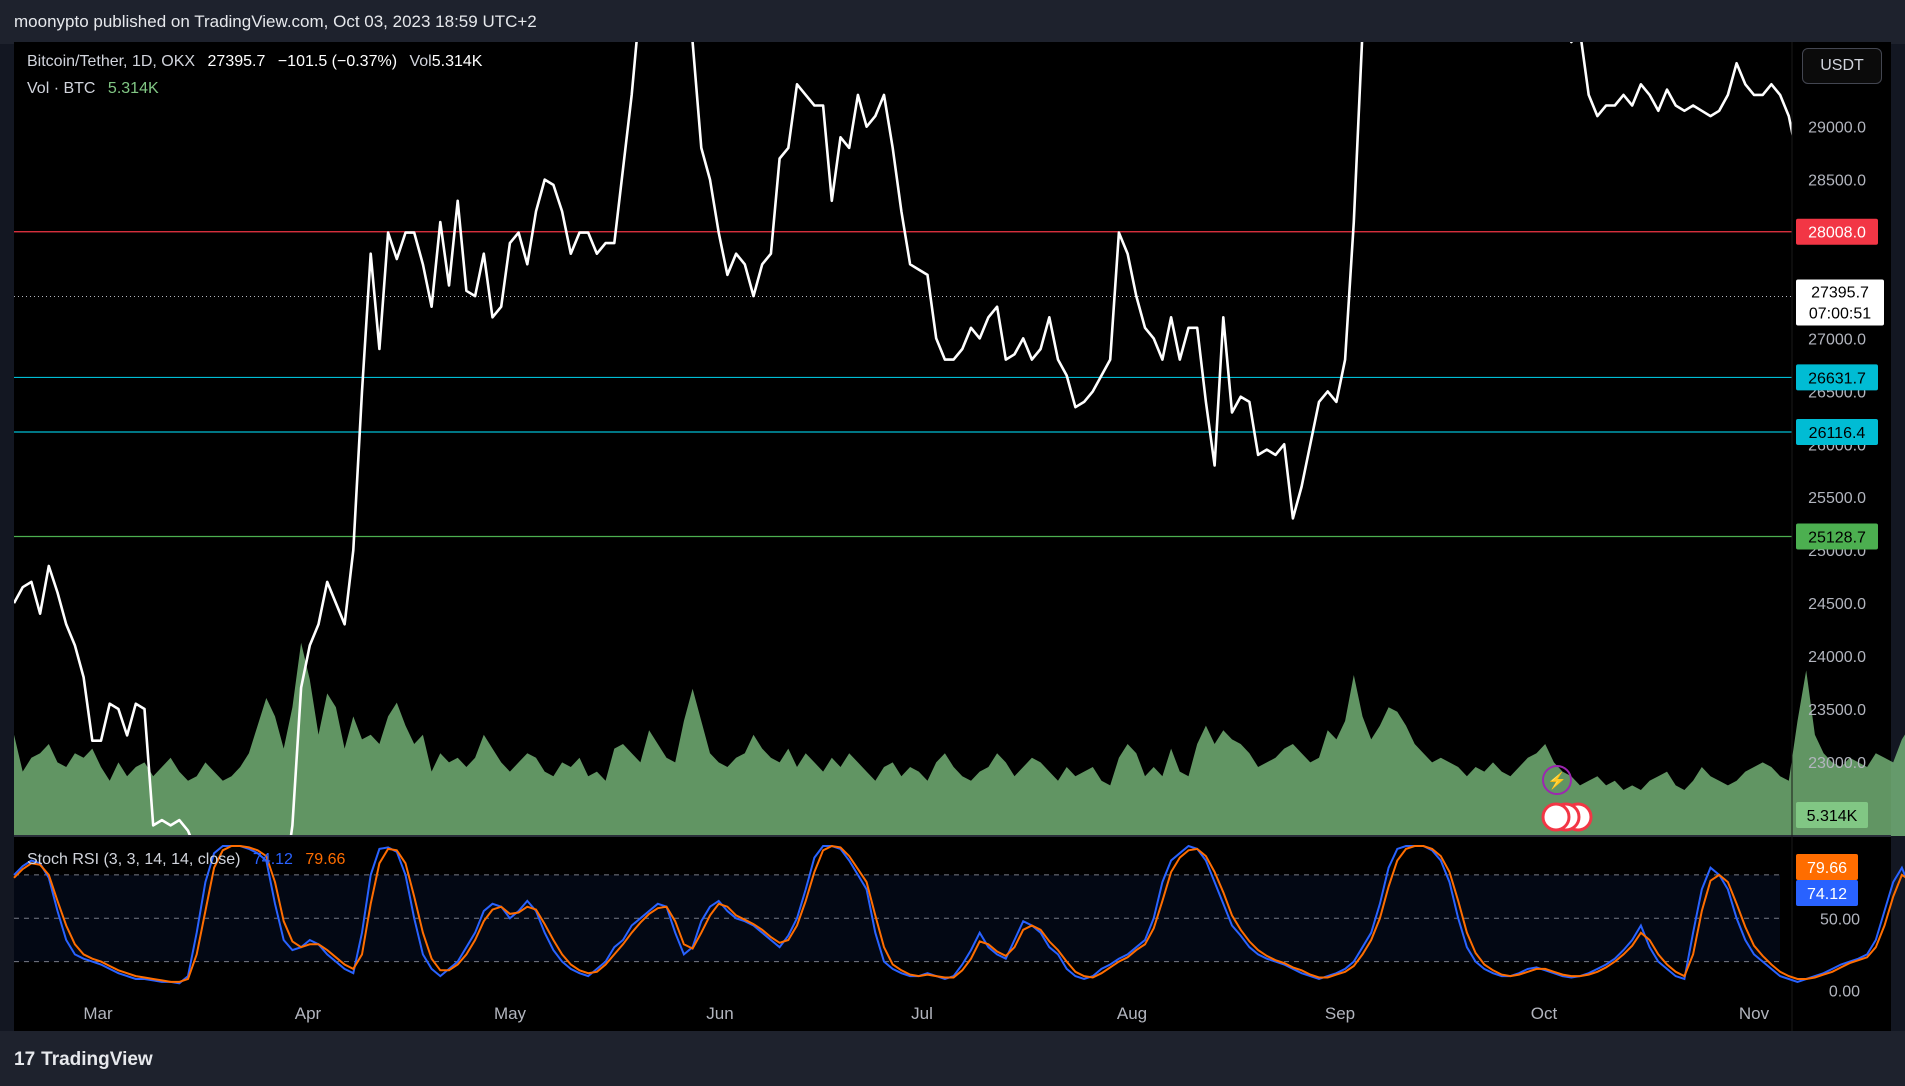 This screenshot has width=1905, height=1086. Describe the element at coordinates (510, 1013) in the screenshot. I see `x-axis-label-may: May` at that location.